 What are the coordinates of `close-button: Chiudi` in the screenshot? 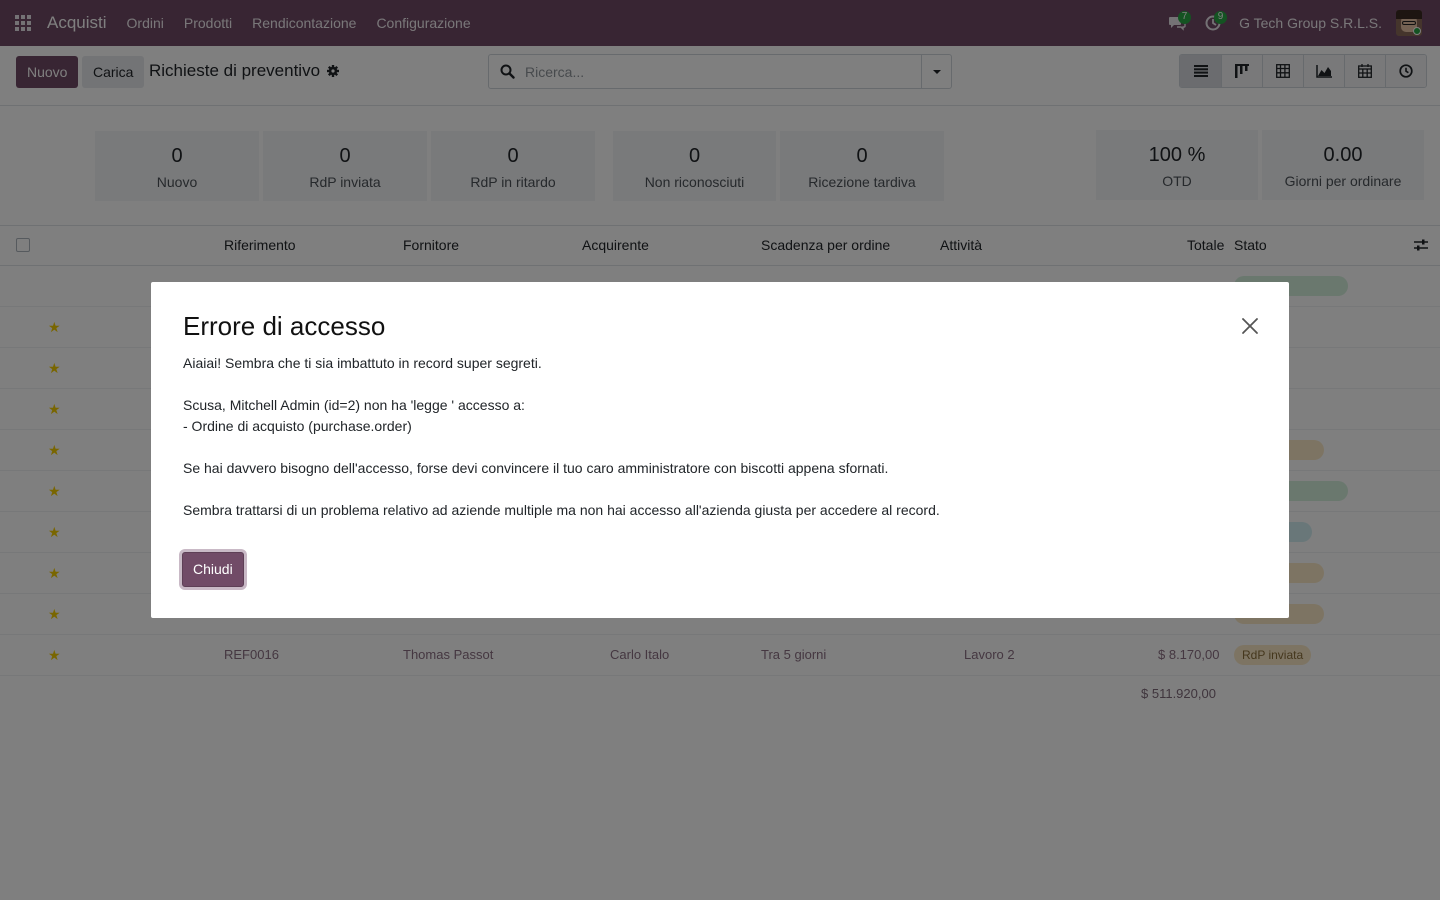 It's located at (213, 569).